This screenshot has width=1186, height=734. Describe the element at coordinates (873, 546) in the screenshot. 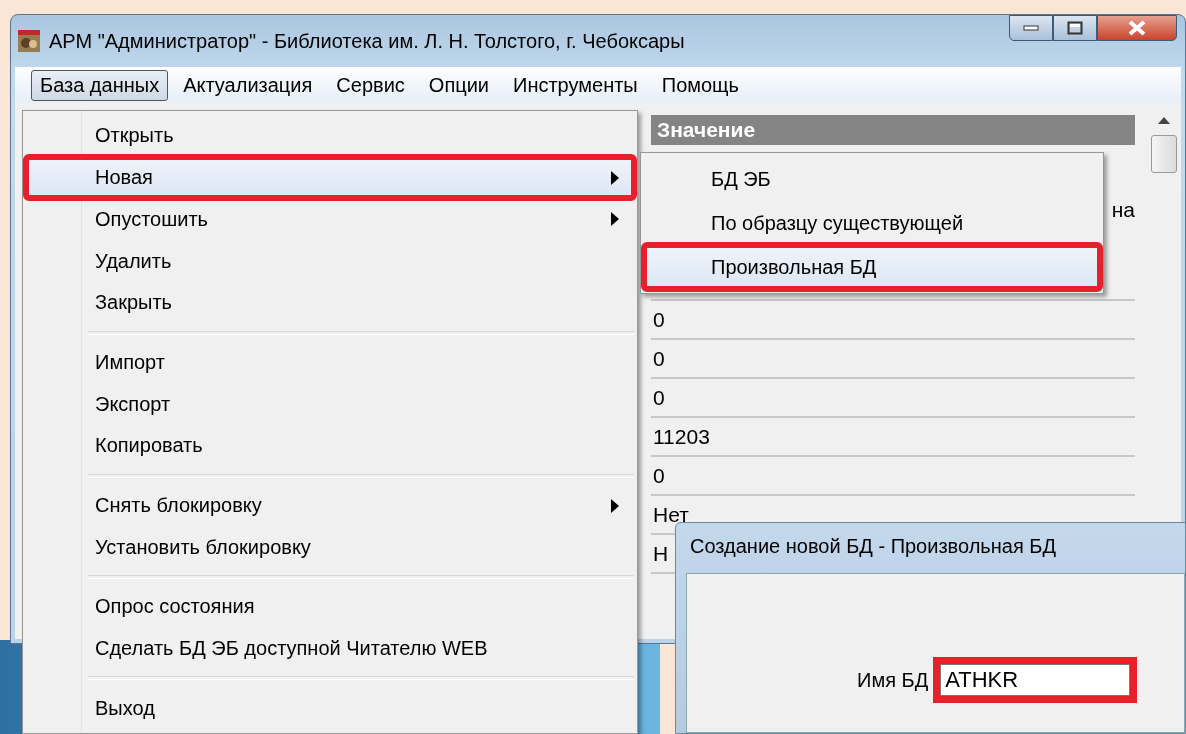

I see `dialog-title: Создание новой БД - Произвольная БД` at that location.